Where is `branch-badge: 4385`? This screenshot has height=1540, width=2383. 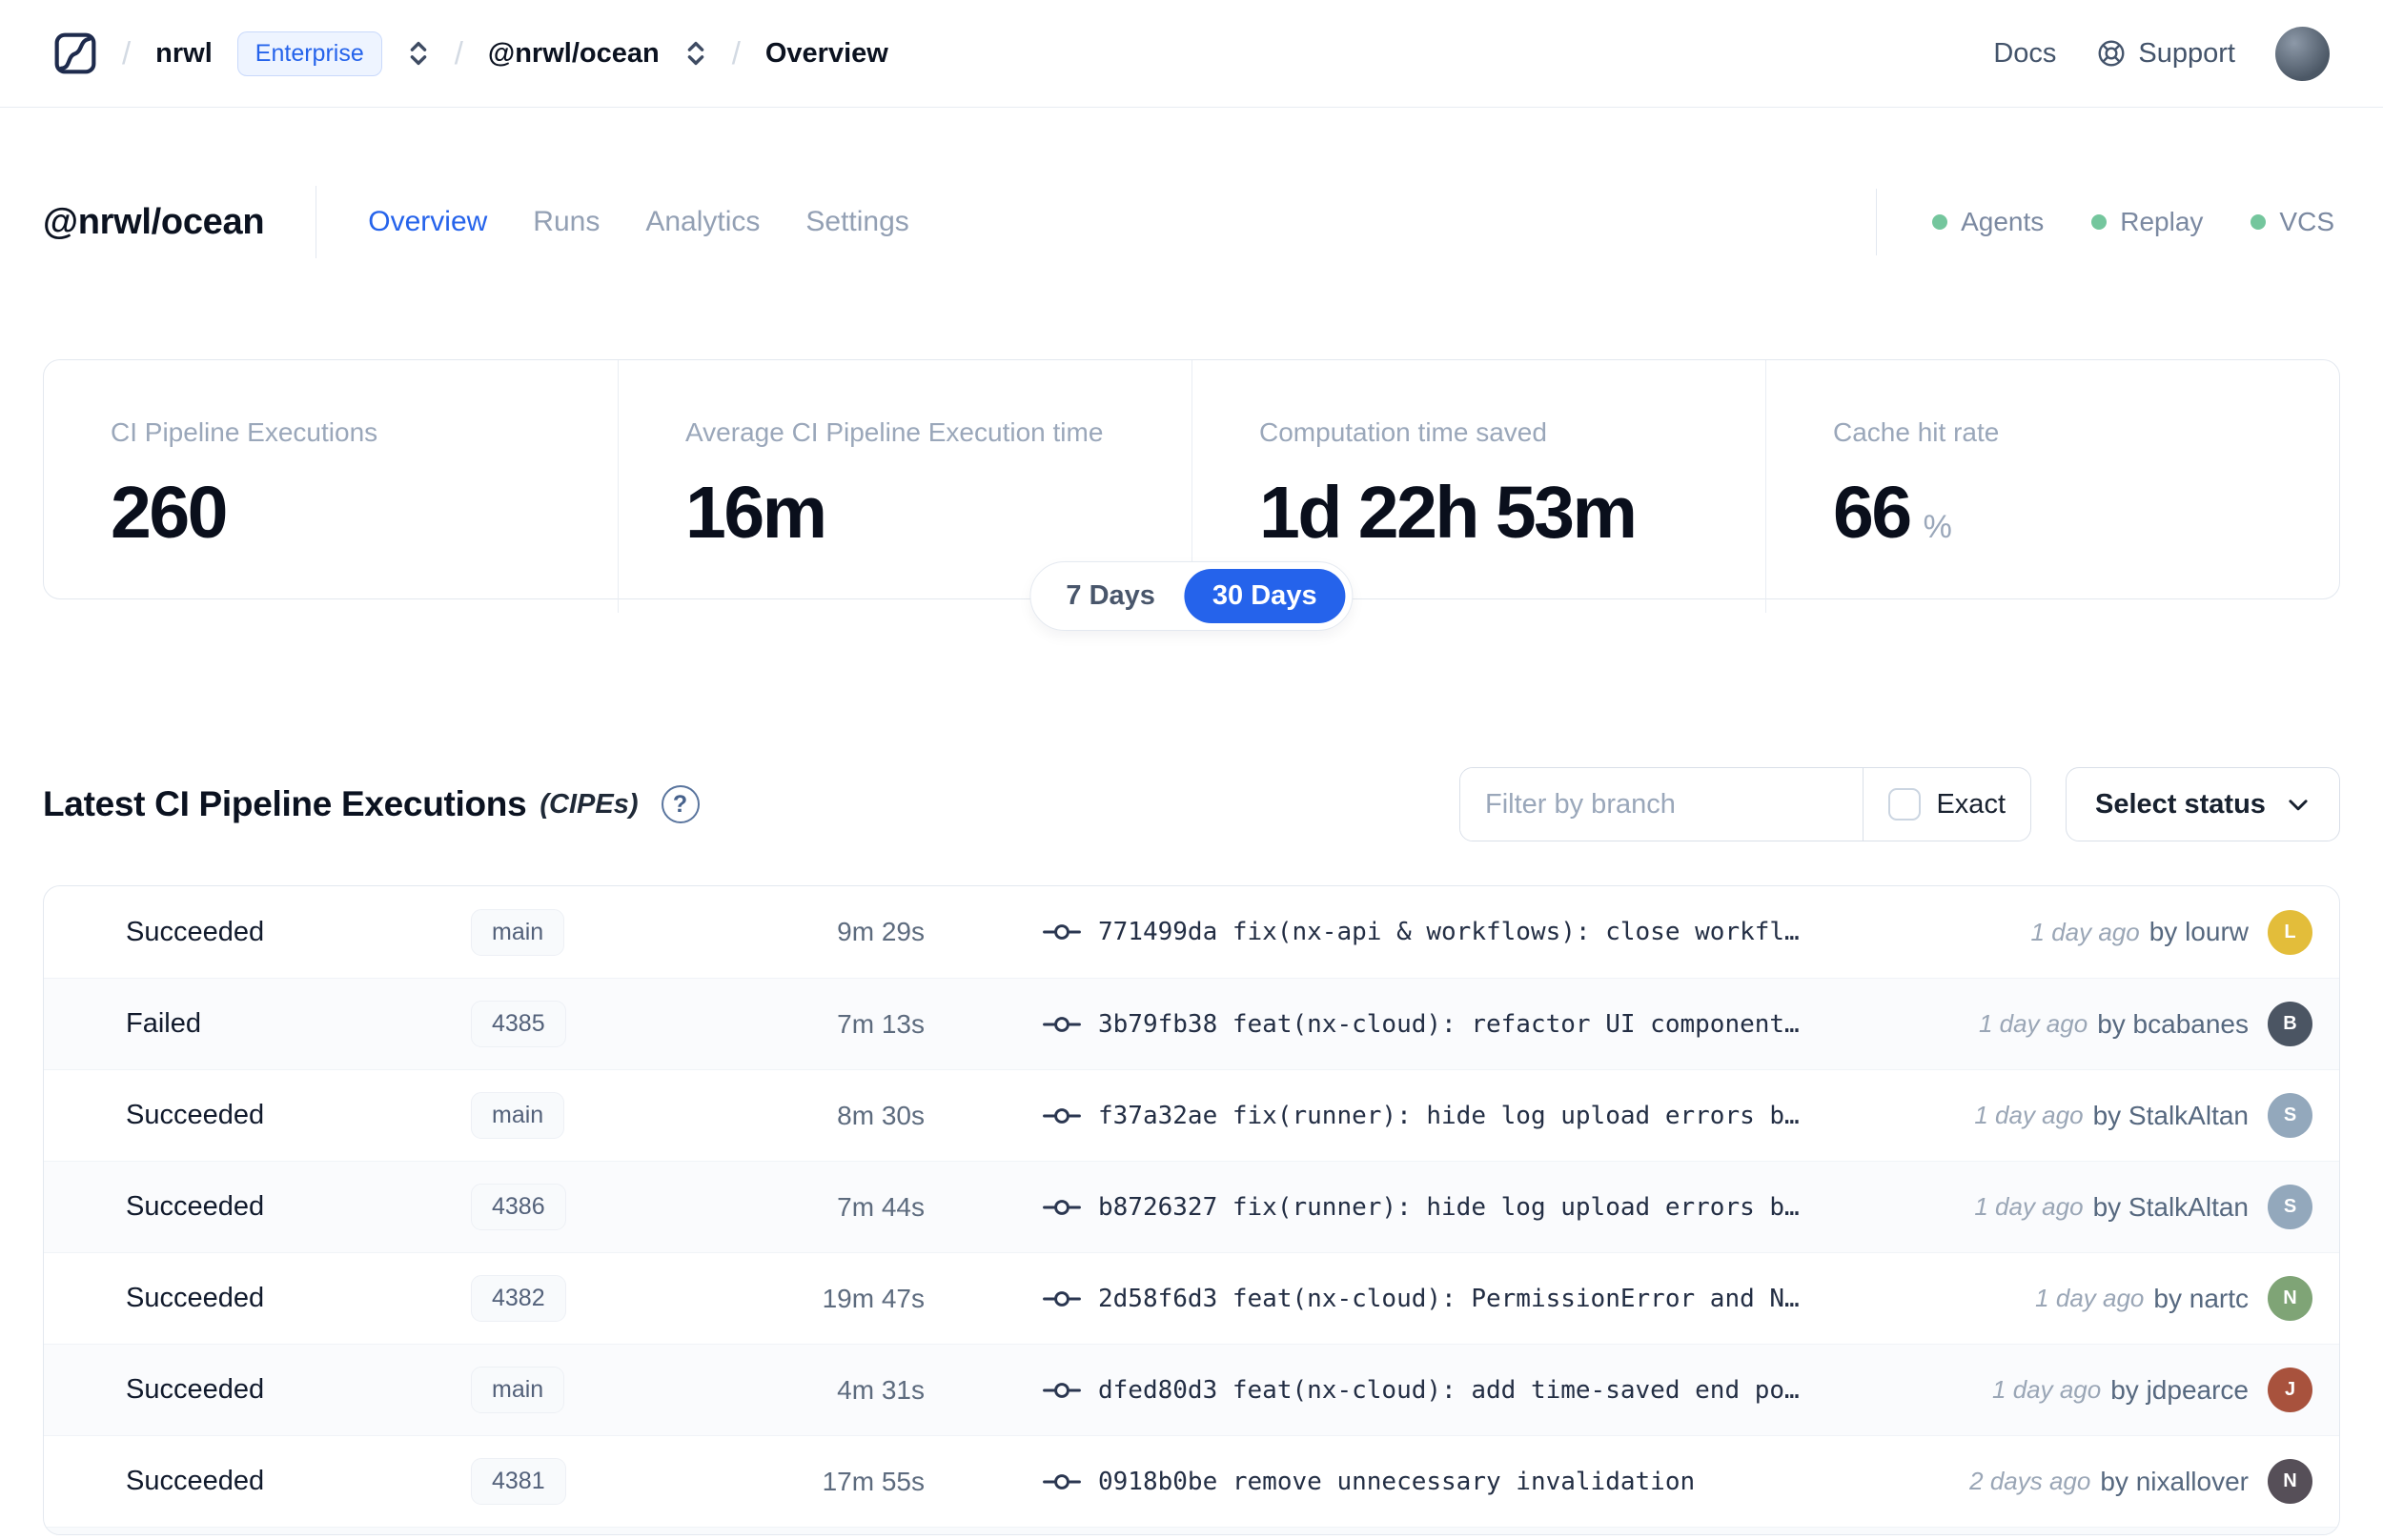
branch-badge: 4385 is located at coordinates (518, 1024).